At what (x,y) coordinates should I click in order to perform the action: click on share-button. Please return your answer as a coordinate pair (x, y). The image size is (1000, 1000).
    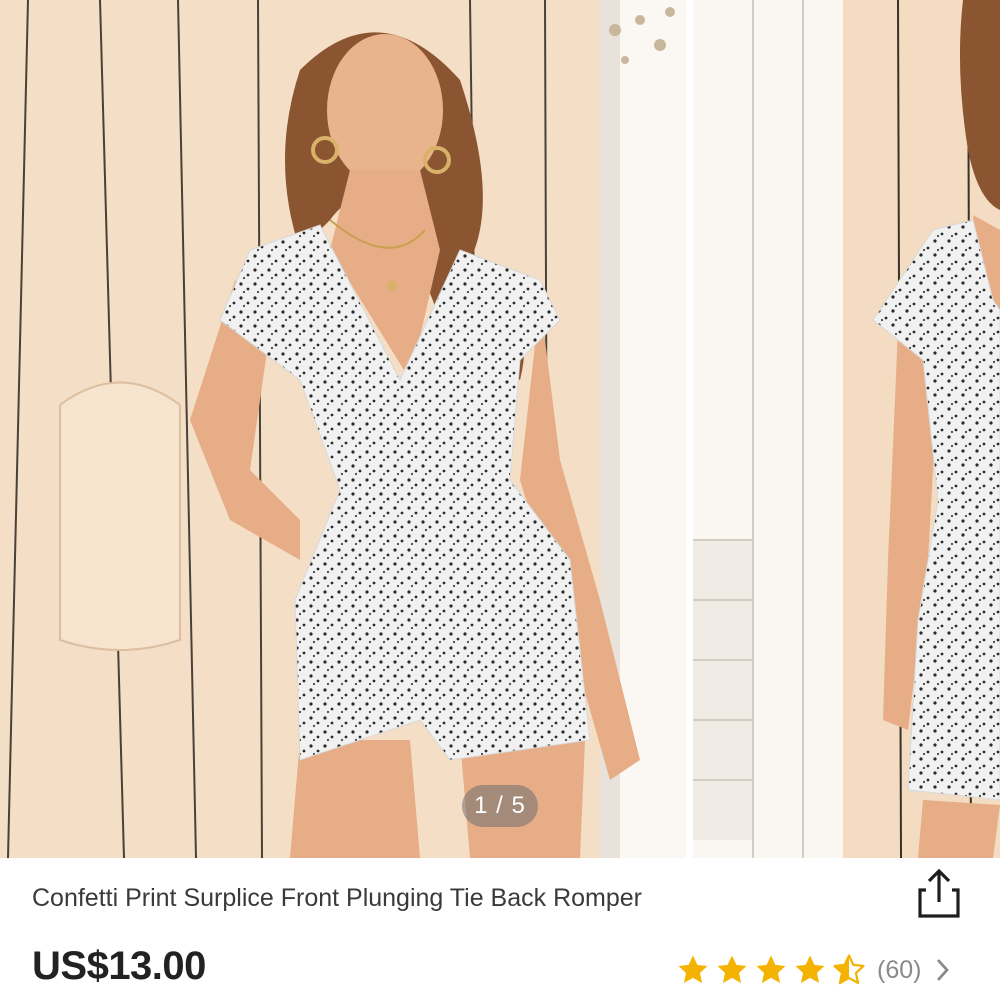
    Looking at the image, I should click on (939, 894).